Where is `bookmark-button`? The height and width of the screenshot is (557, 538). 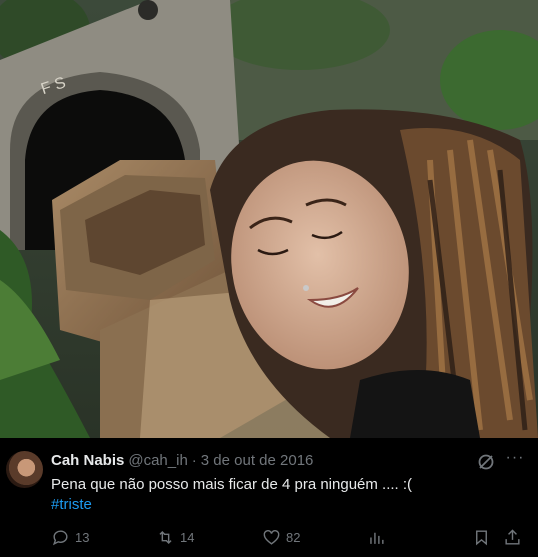
bookmark-button is located at coordinates (481, 537).